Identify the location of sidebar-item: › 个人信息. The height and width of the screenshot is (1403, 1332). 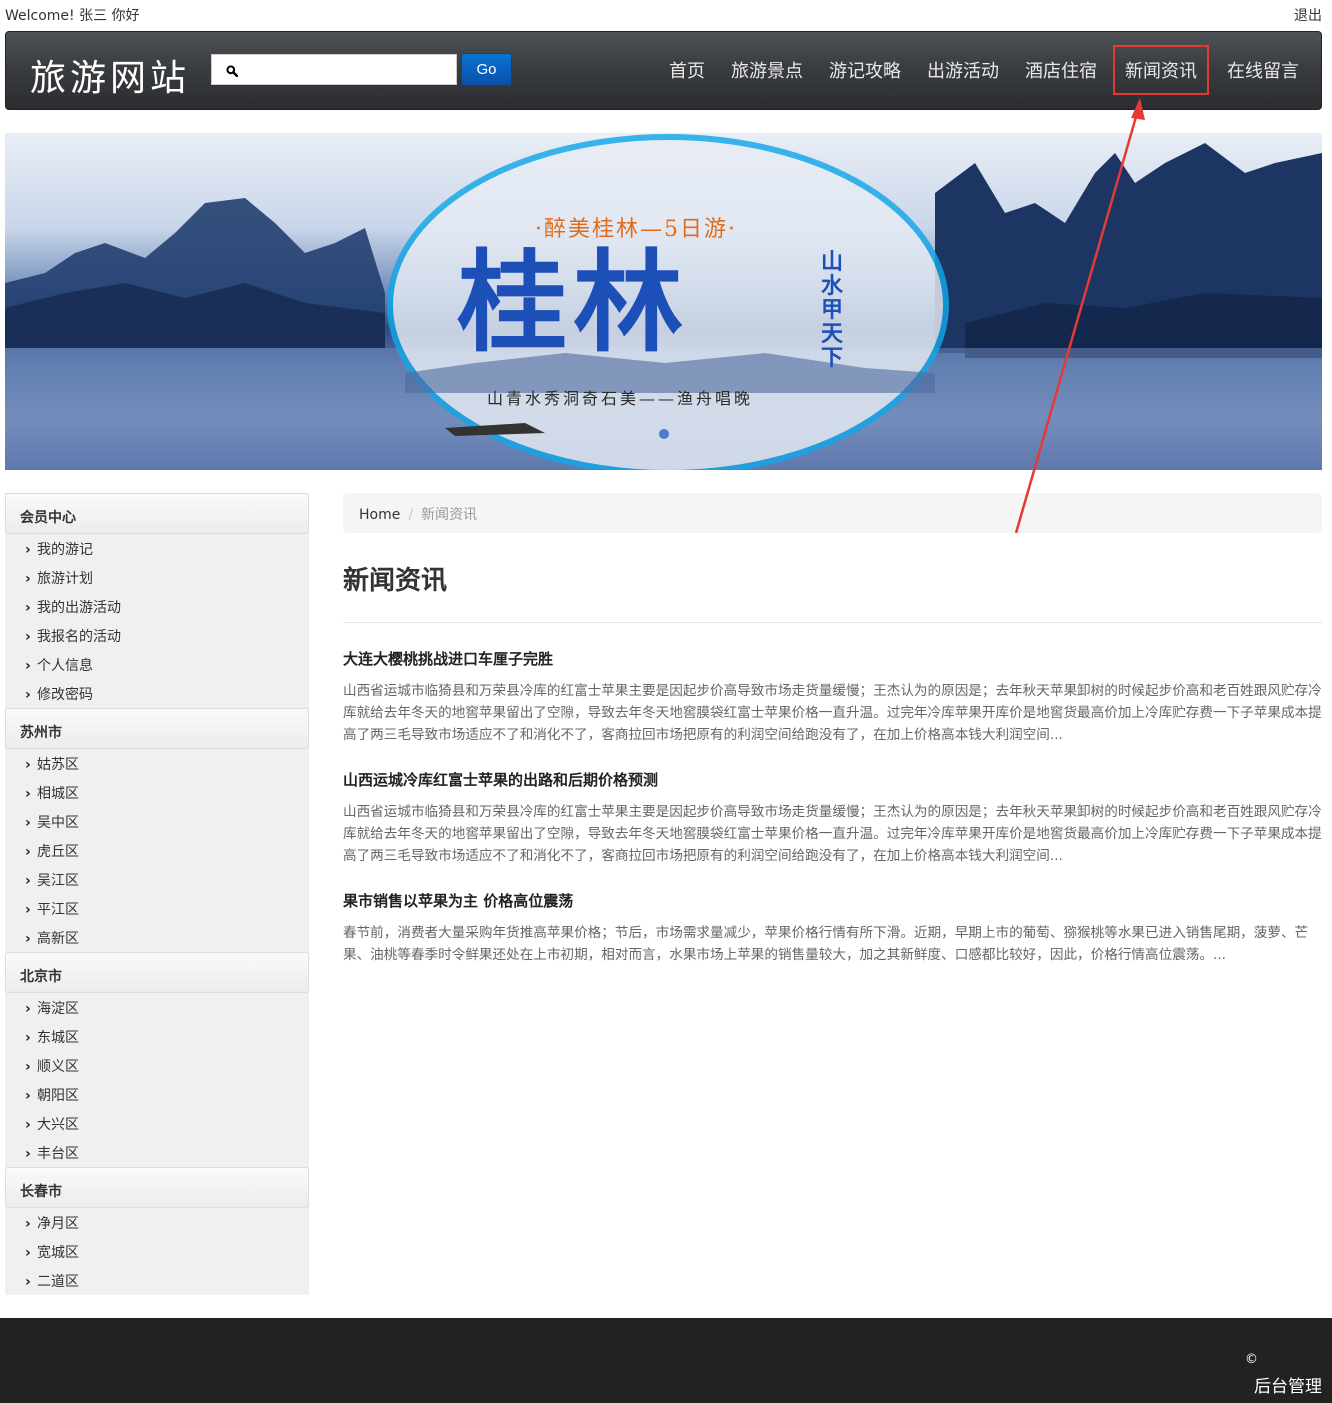
(157, 664).